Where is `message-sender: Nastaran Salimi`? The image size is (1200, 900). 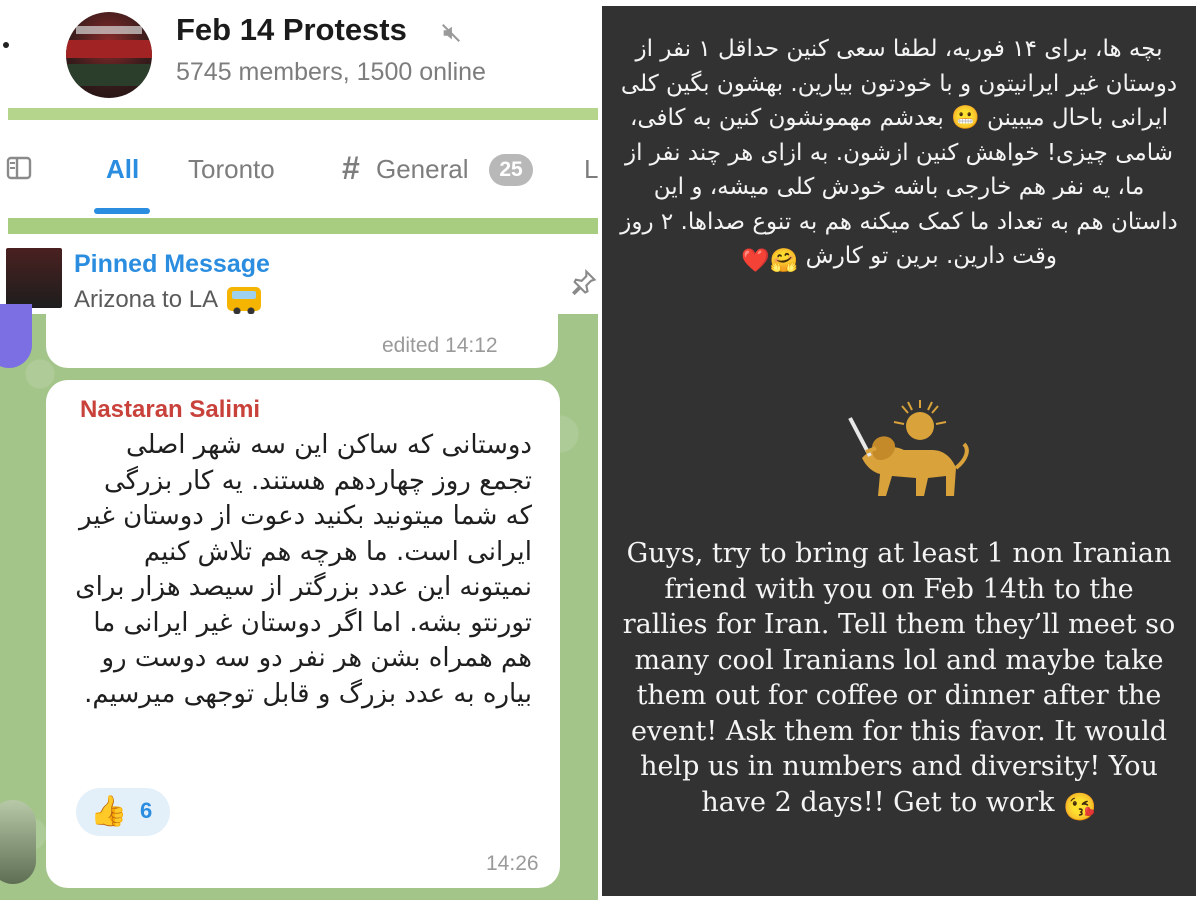 message-sender: Nastaran Salimi is located at coordinates (170, 410).